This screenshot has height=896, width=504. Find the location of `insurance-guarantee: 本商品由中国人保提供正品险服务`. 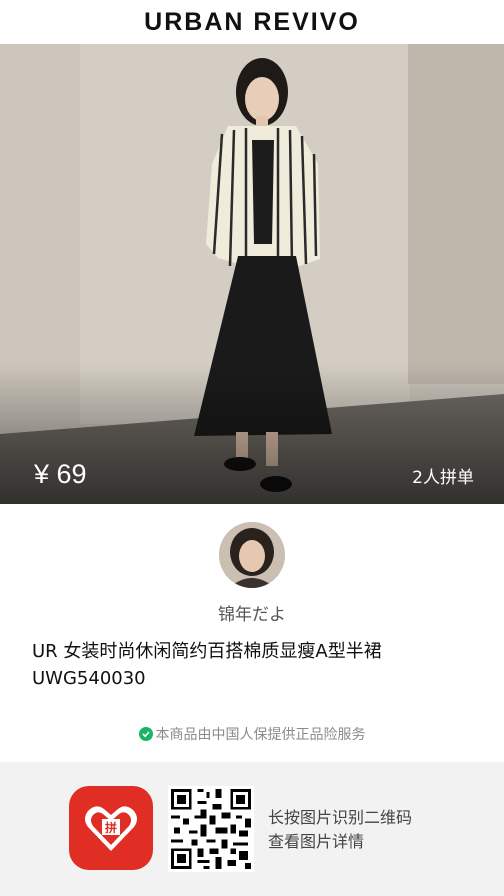

insurance-guarantee: 本商品由中国人保提供正品险服务 is located at coordinates (252, 734).